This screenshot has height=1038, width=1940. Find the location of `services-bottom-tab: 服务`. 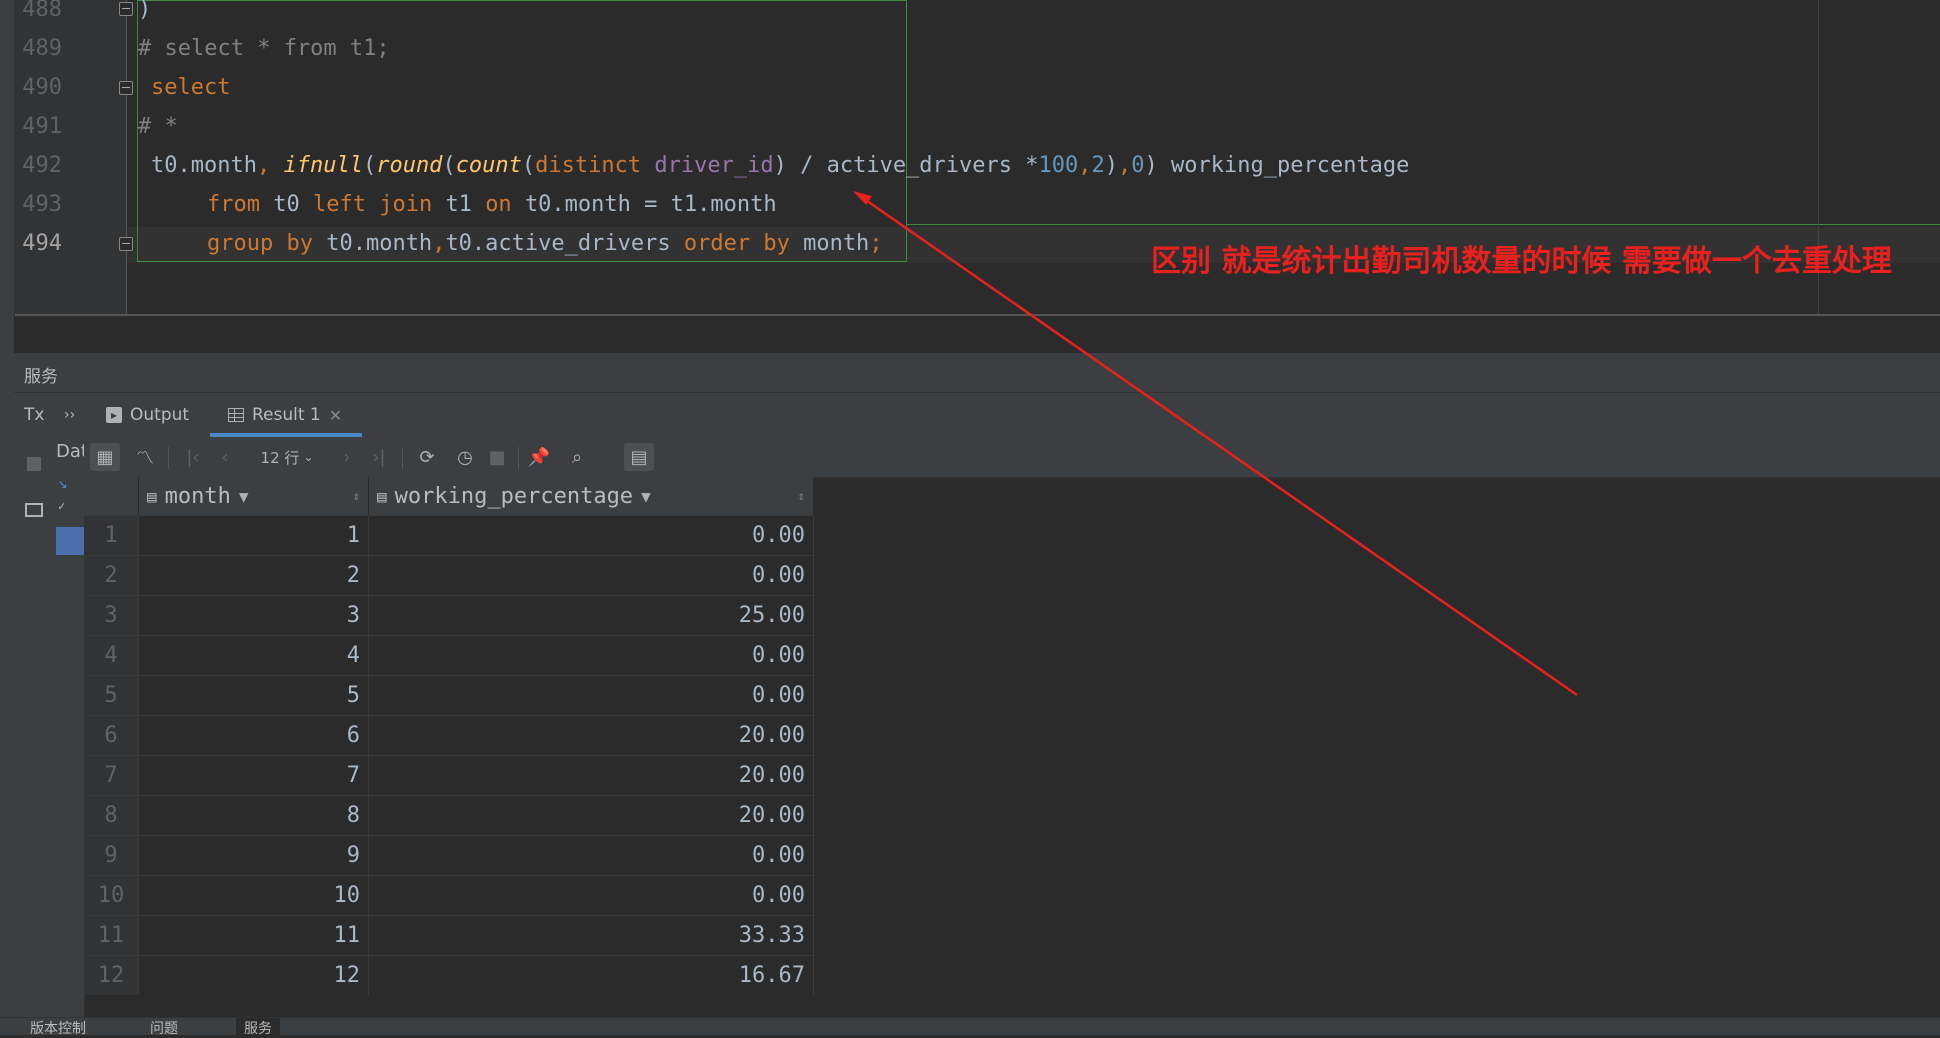

services-bottom-tab: 服务 is located at coordinates (258, 1028).